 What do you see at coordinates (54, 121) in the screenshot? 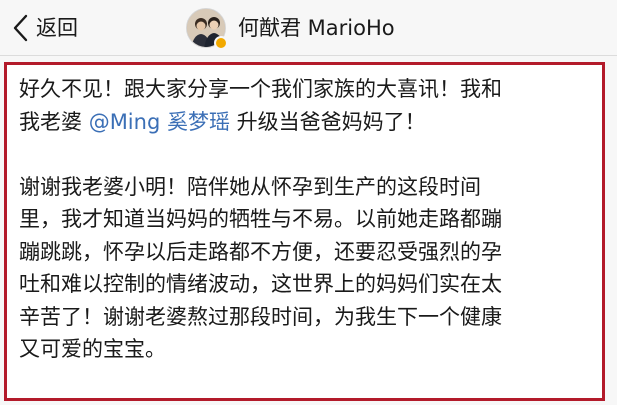
I see `post-text-fragment: 我老婆` at bounding box center [54, 121].